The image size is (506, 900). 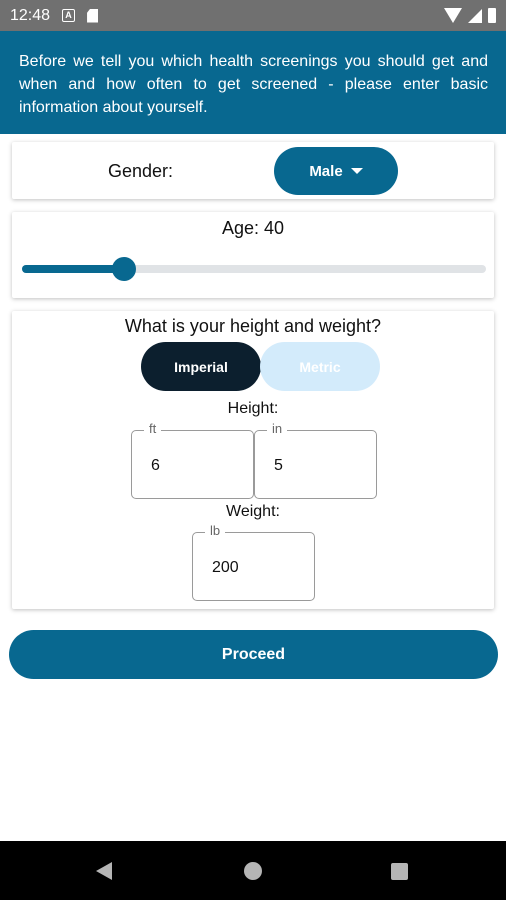 What do you see at coordinates (253, 15) in the screenshot?
I see `status-bar: 12:48 A` at bounding box center [253, 15].